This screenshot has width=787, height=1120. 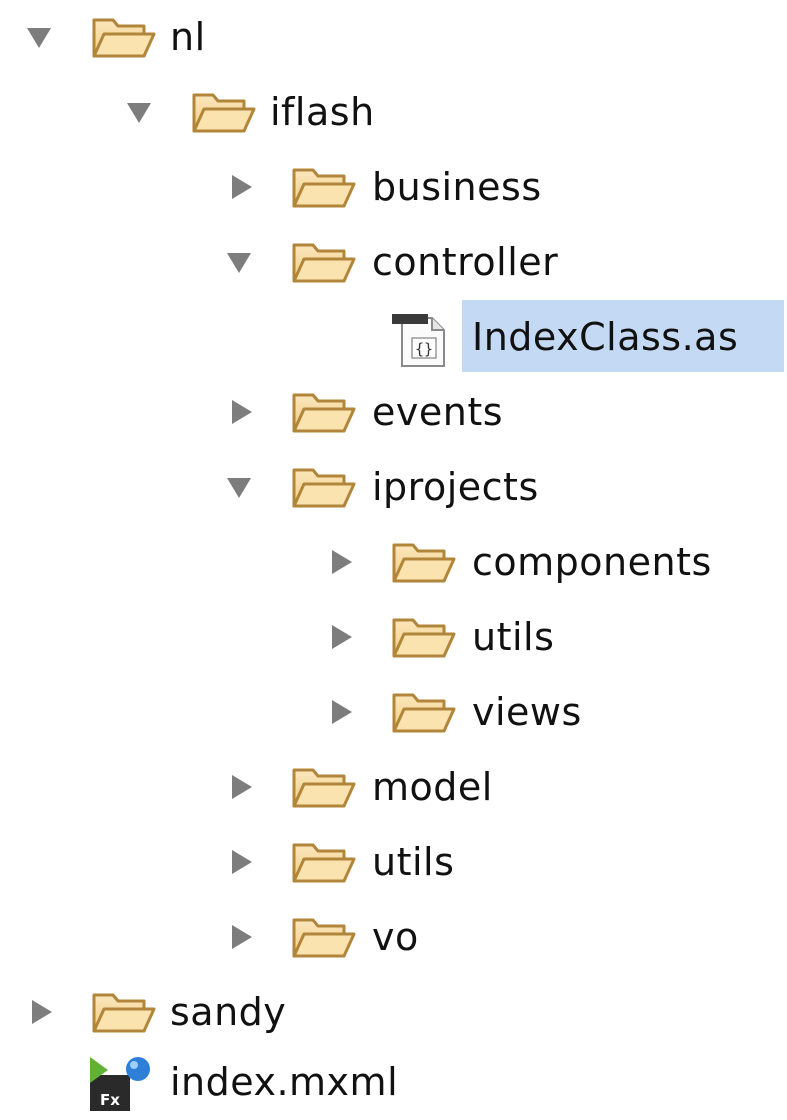 I want to click on tree-item-label: vo, so click(x=395, y=937).